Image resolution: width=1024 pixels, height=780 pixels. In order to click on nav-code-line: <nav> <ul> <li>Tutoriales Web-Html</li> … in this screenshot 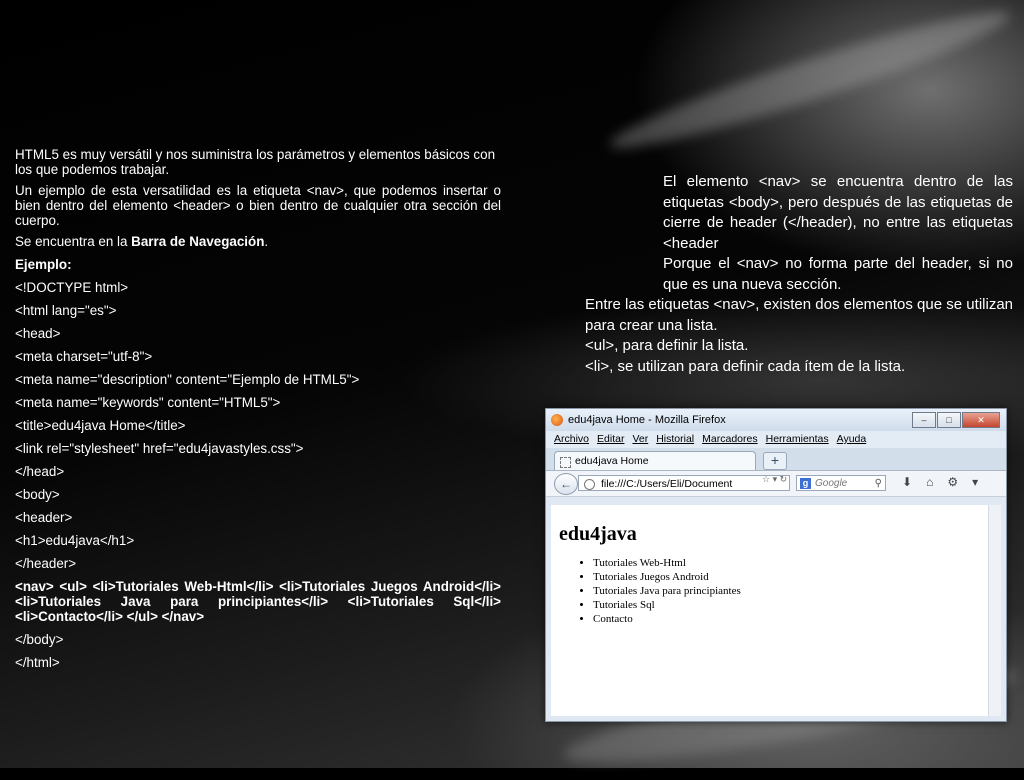, I will do `click(258, 601)`.